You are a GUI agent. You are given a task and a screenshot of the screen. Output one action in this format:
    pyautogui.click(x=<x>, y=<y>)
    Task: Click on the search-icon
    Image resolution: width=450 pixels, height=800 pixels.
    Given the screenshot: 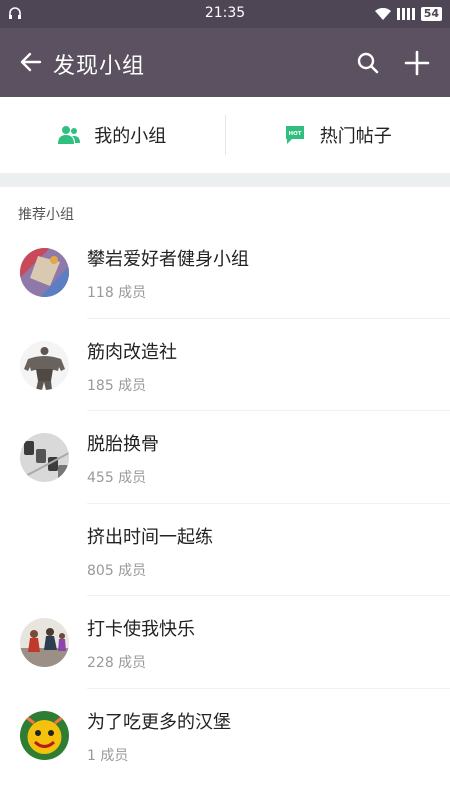 What is the action you would take?
    pyautogui.click(x=368, y=63)
    